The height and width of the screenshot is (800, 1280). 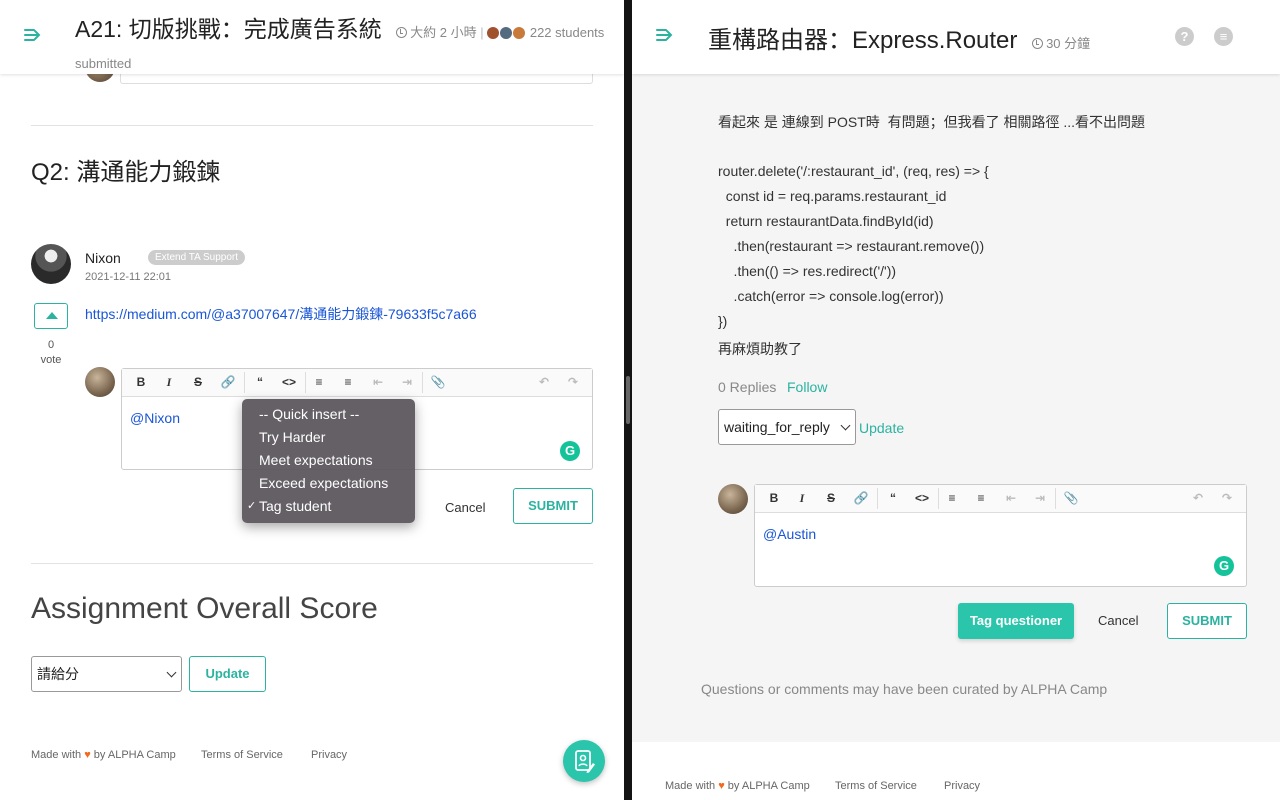 I want to click on avatar, so click(x=51, y=264).